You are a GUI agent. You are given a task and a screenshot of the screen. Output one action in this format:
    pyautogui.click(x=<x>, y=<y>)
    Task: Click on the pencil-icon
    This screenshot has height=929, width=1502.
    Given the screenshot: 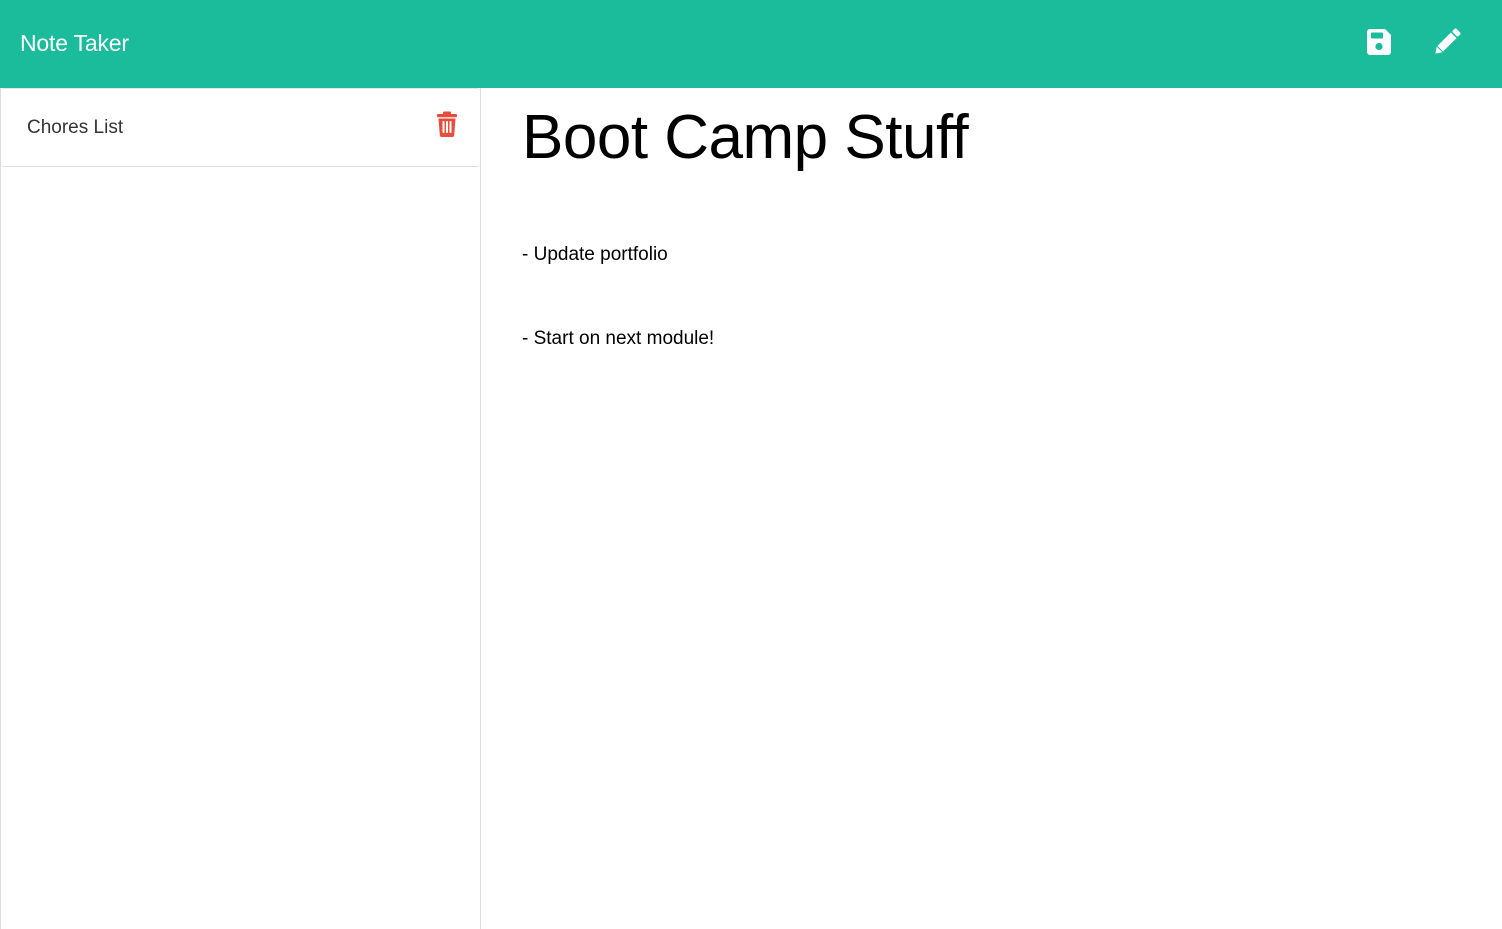 What is the action you would take?
    pyautogui.click(x=1447, y=42)
    